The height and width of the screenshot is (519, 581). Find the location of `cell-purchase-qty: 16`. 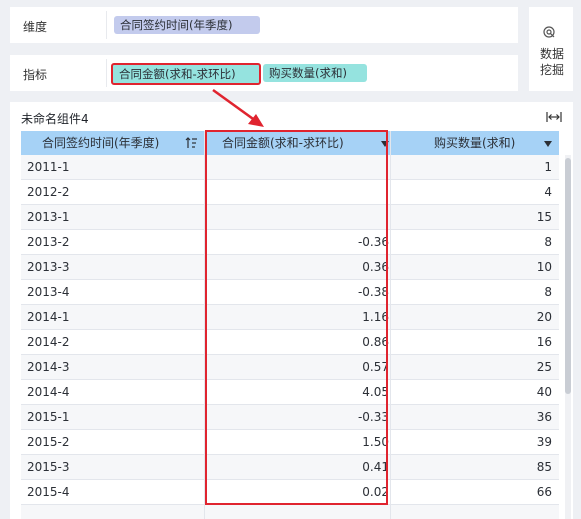

cell-purchase-qty: 16 is located at coordinates (544, 342).